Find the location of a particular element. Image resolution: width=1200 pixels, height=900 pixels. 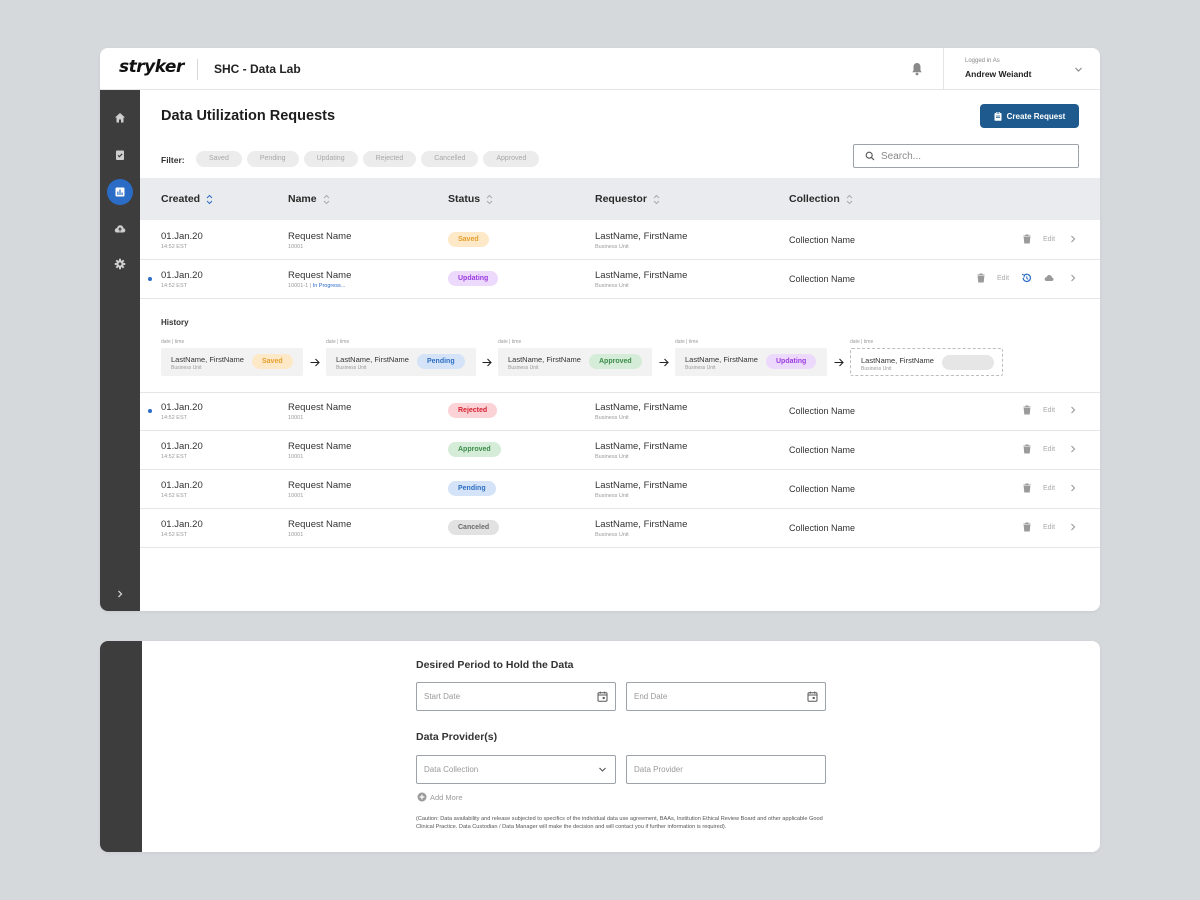

data-provider-placeholder: Data Provider is located at coordinates (658, 769).